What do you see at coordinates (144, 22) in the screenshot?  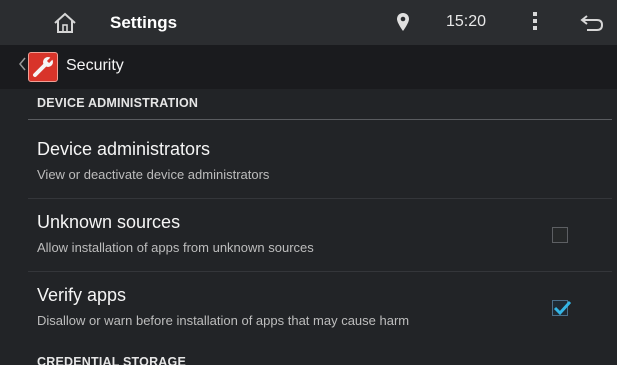 I see `status-bar-title: Settings` at bounding box center [144, 22].